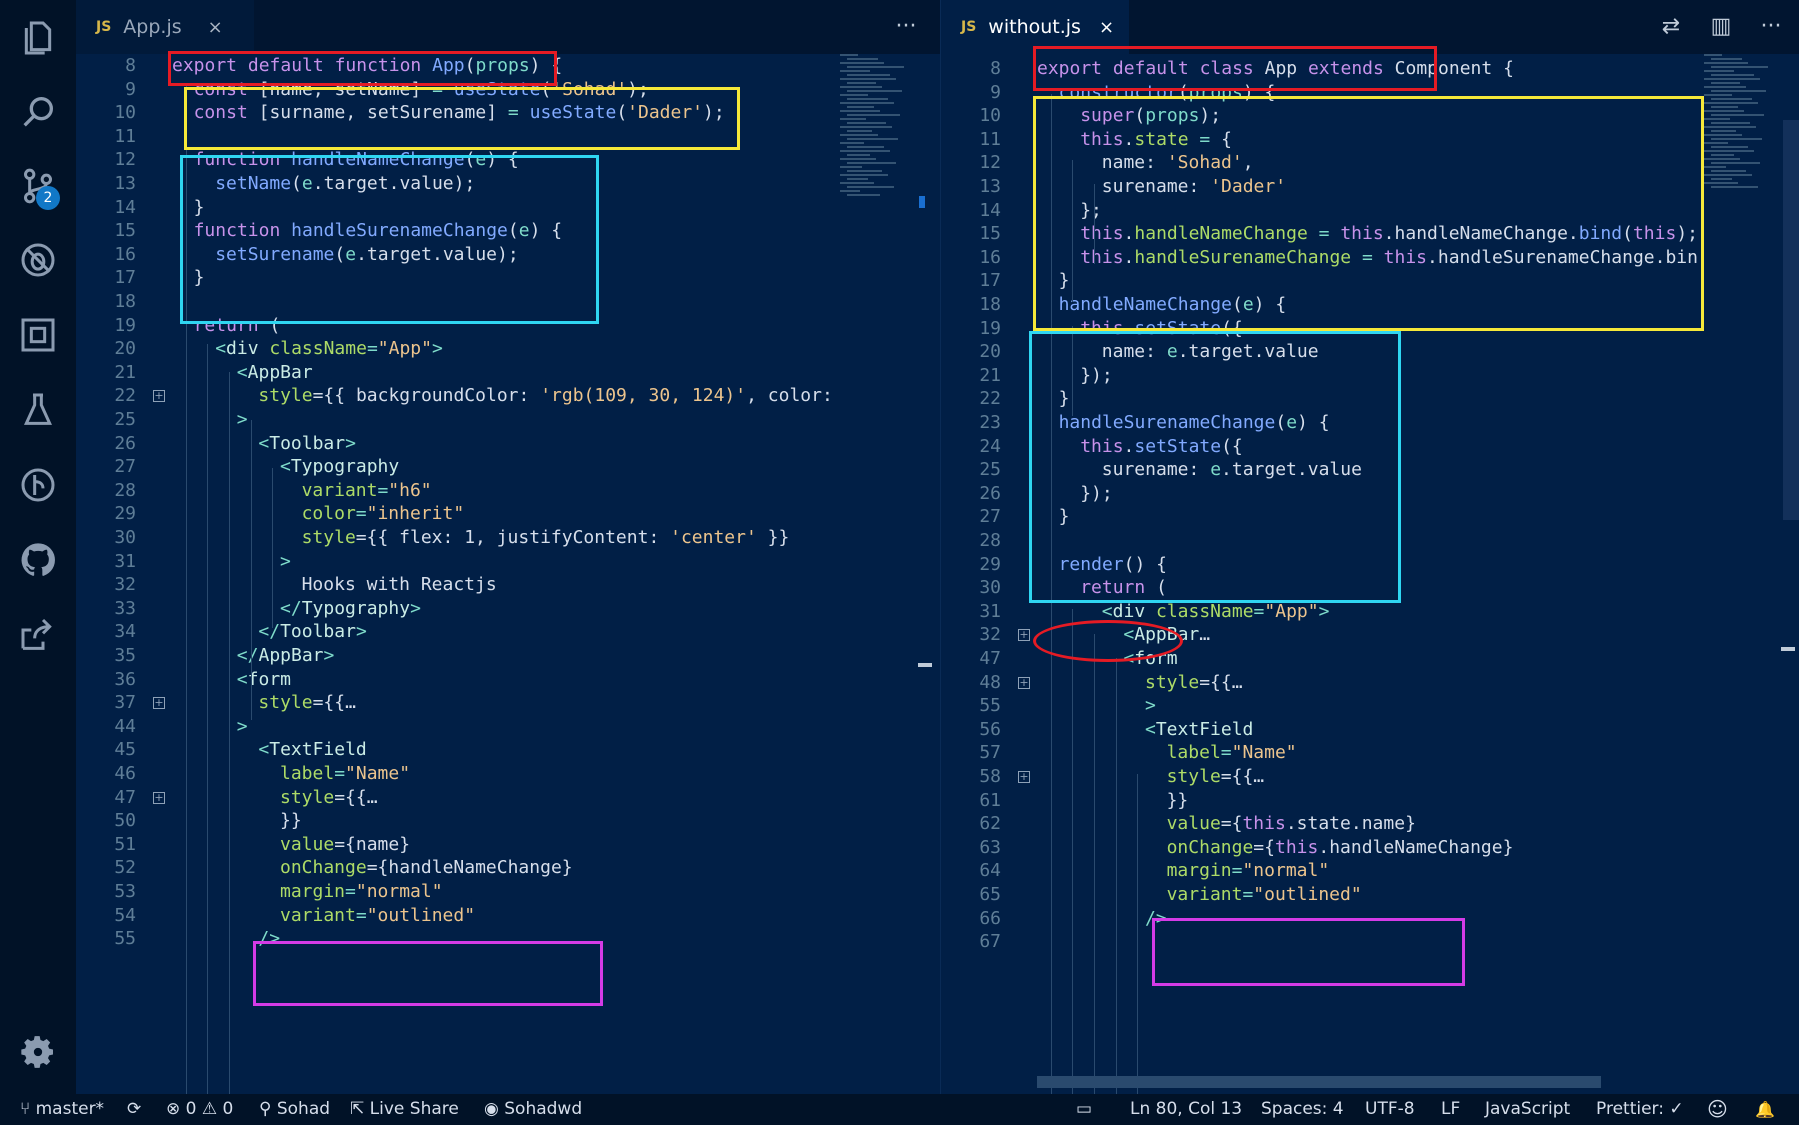  I want to click on activity-bar: 2, so click(38, 547).